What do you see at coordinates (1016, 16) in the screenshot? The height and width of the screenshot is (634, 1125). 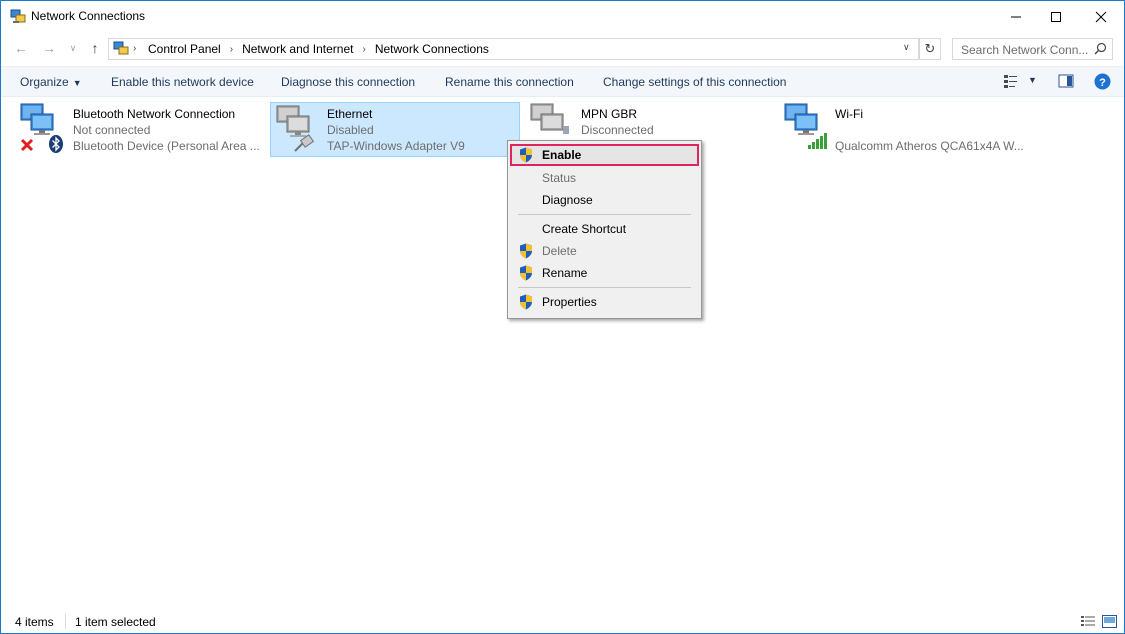 I see `minimize-icon` at bounding box center [1016, 16].